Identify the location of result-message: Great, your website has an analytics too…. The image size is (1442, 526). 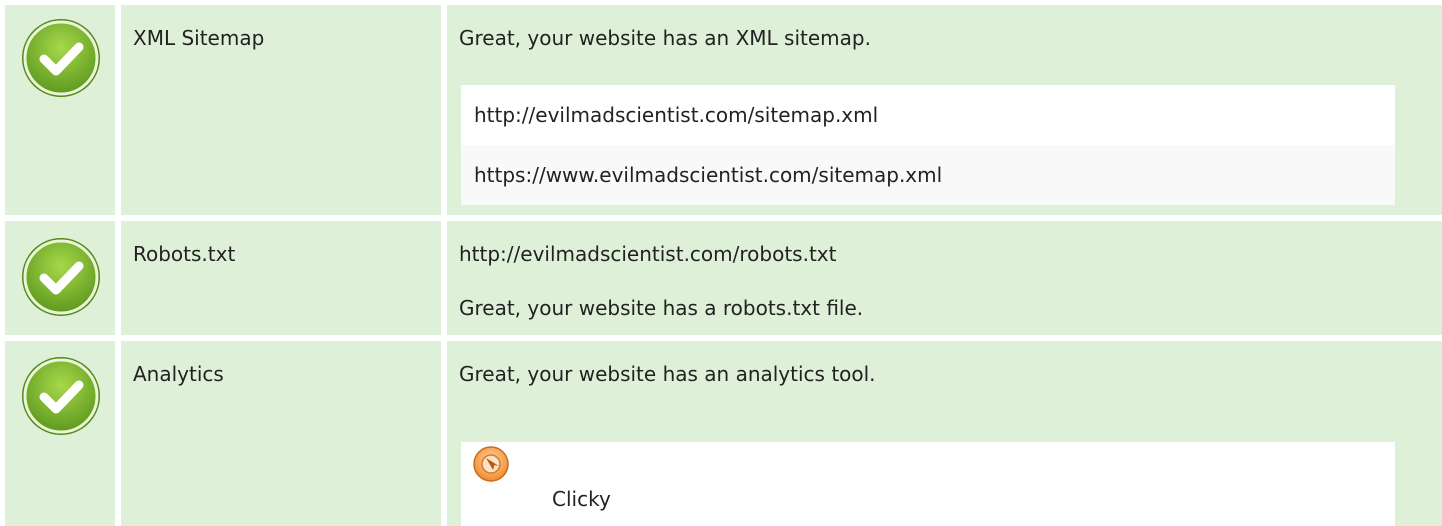
(667, 374).